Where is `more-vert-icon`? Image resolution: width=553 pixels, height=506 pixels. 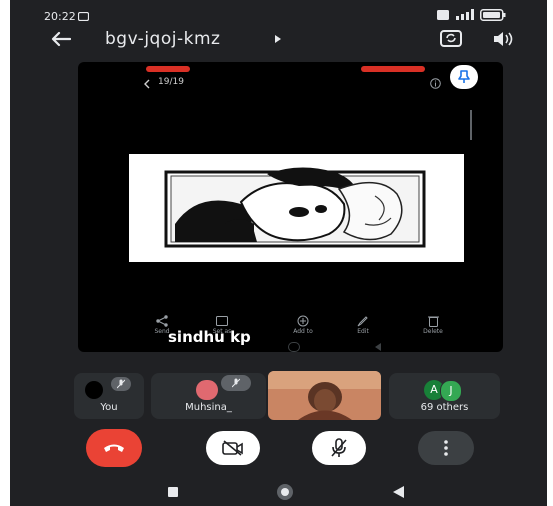 more-vert-icon is located at coordinates (446, 448).